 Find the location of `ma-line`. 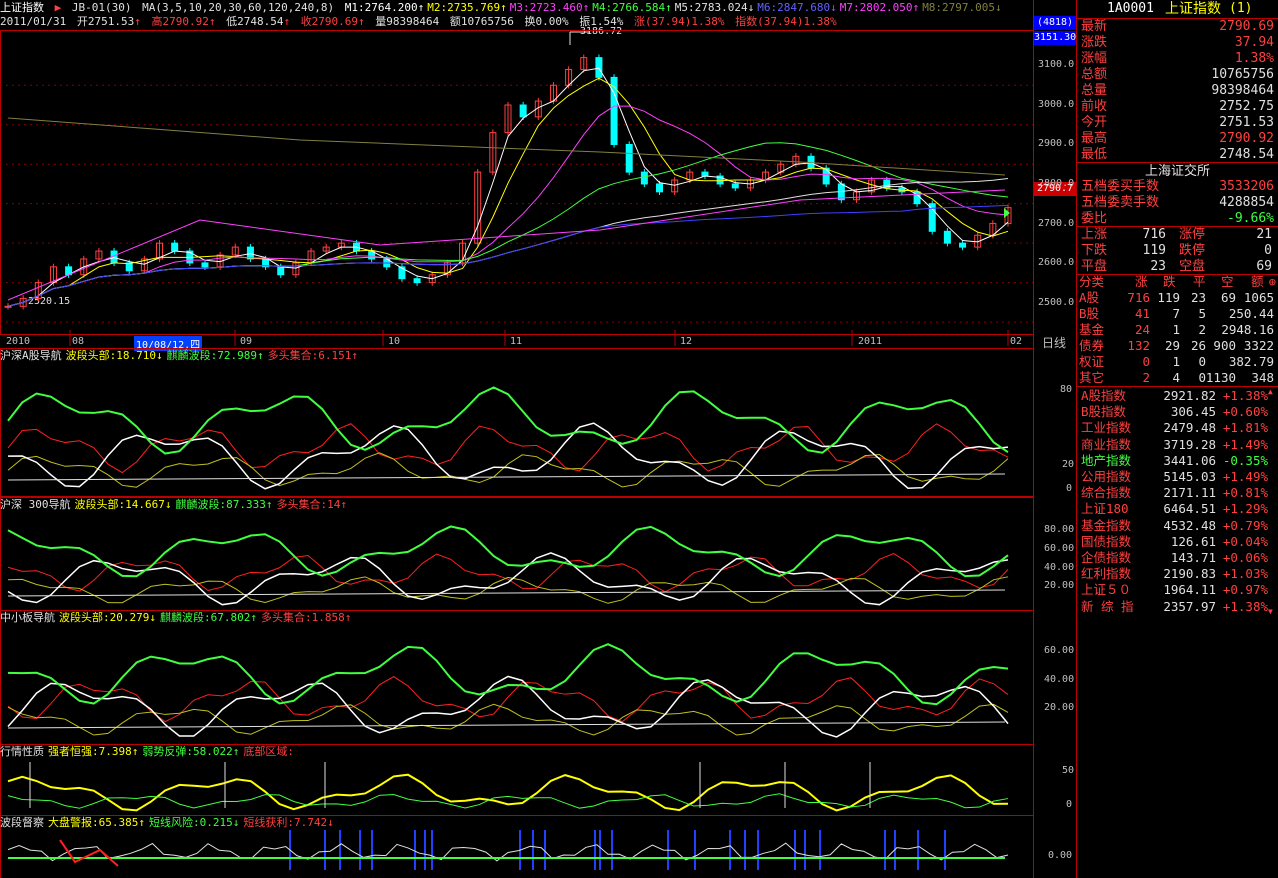

ma-line is located at coordinates (508, 255).